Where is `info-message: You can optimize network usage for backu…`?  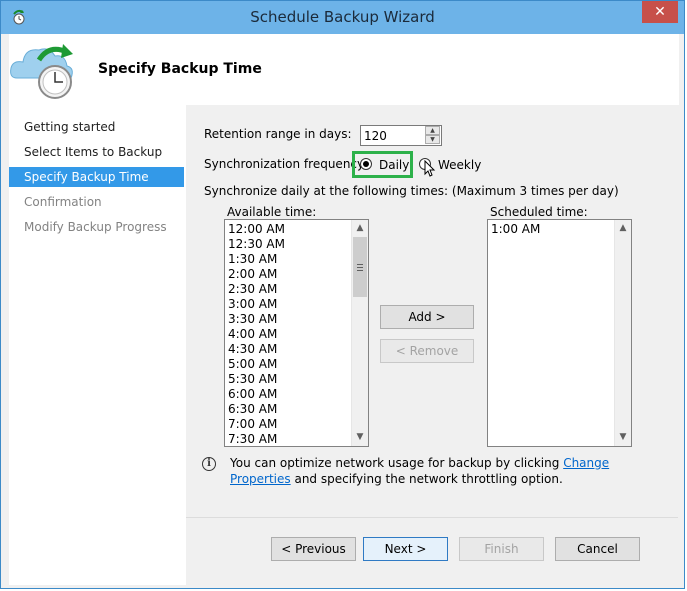
info-message: You can optimize network usage for backu… is located at coordinates (445, 471).